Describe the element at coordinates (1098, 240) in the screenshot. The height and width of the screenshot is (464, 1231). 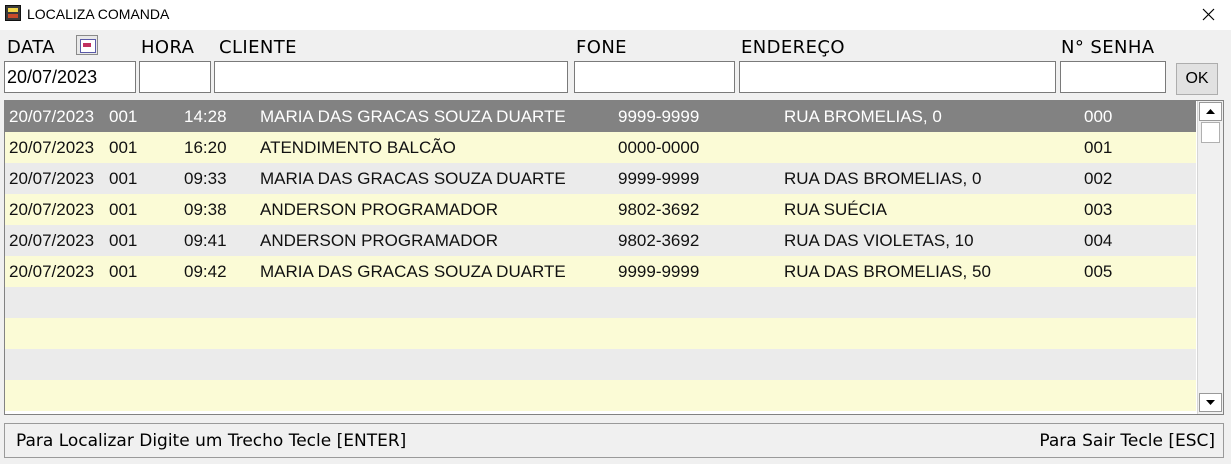
I see `cell-senha: 004` at that location.